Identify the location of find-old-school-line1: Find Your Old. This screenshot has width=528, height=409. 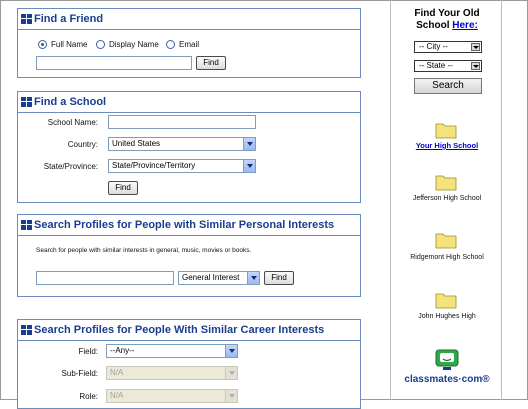
(447, 13).